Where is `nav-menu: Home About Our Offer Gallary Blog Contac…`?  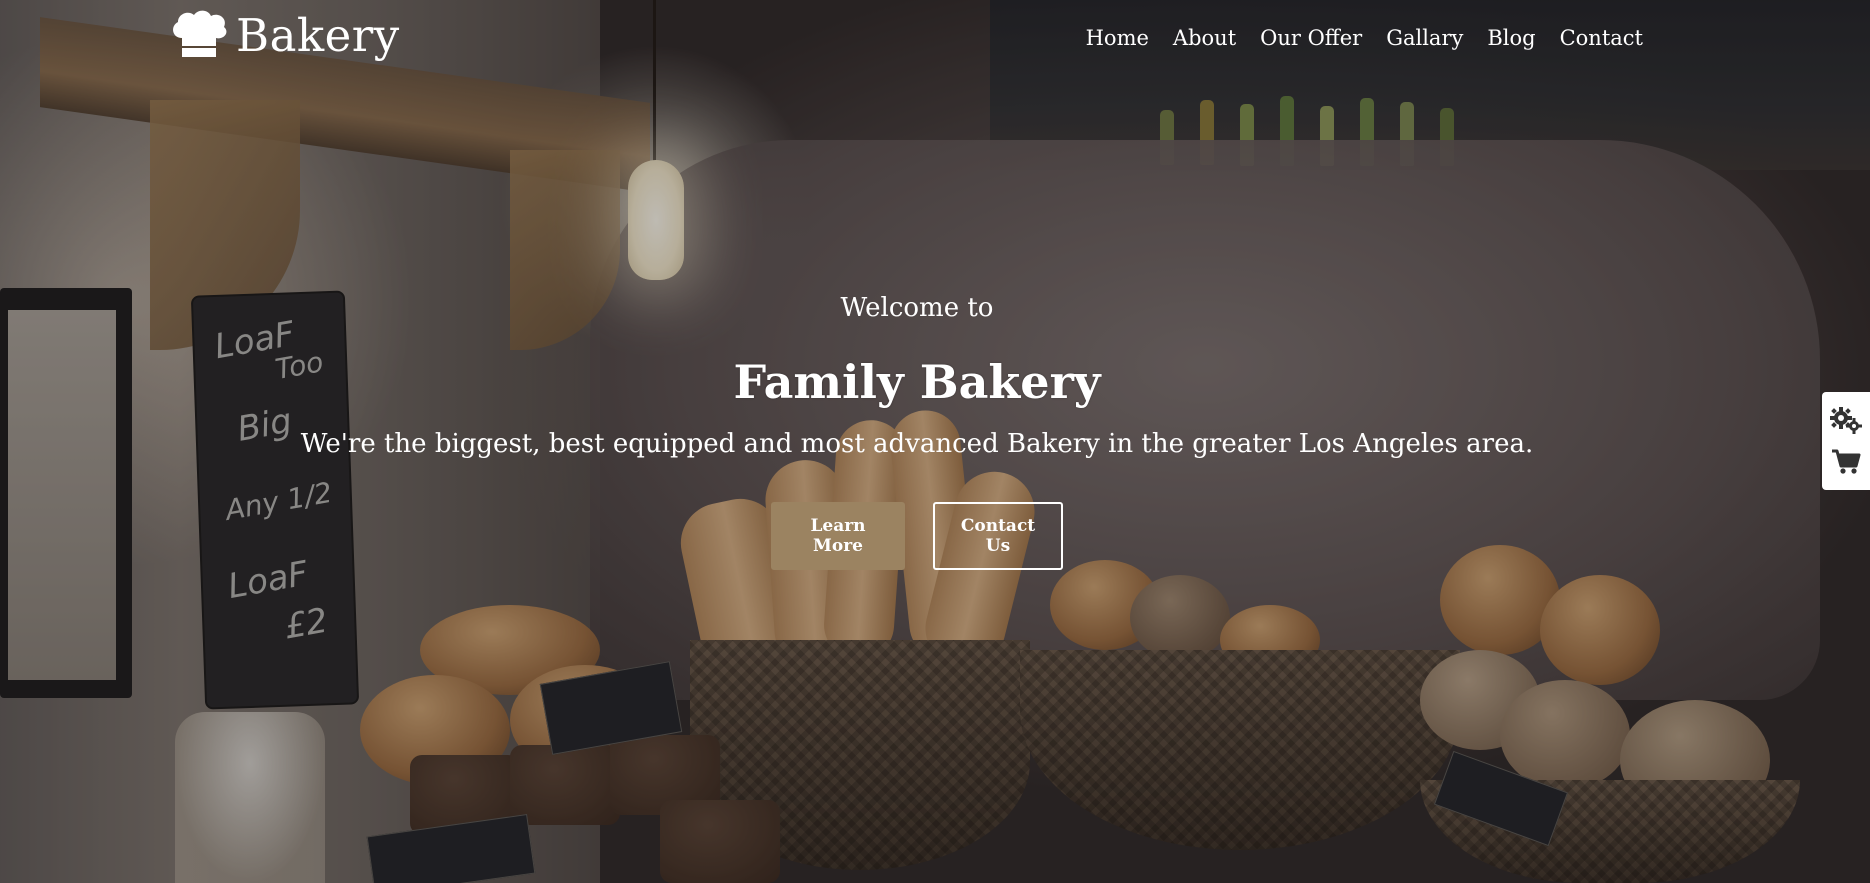
nav-menu: Home About Our Offer Gallary Blog Contac… is located at coordinates (1364, 38).